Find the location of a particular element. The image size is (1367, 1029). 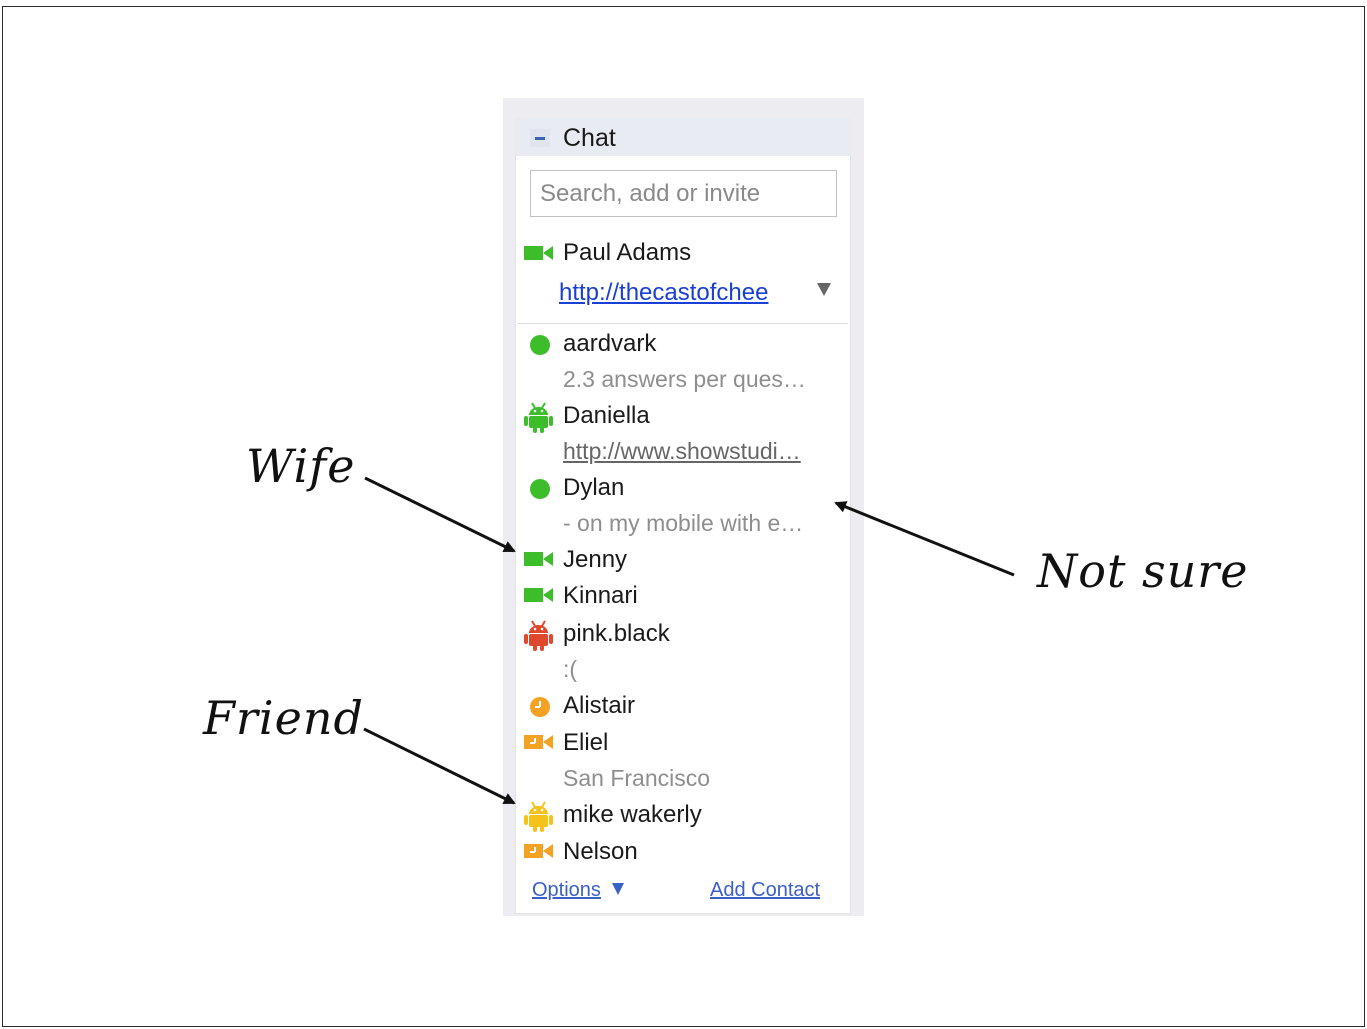

arrow-to-mike is located at coordinates (439, 766).